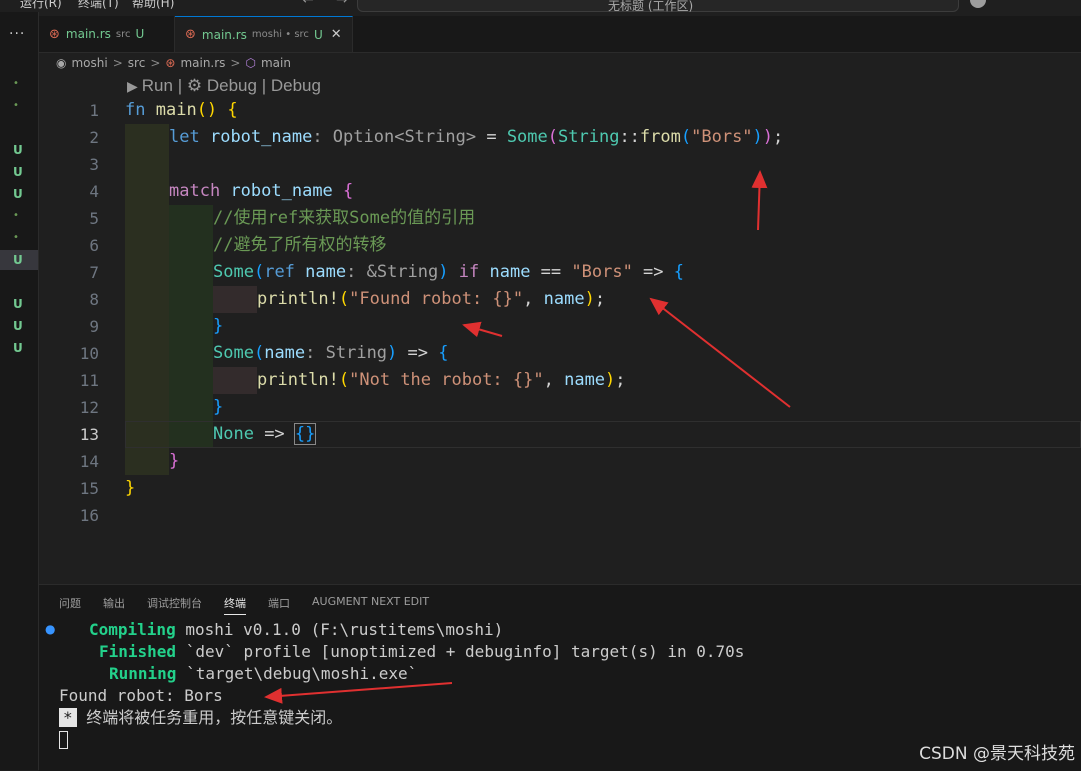 Image resolution: width=1081 pixels, height=771 pixels. Describe the element at coordinates (194, 85) in the screenshot. I see `gear-icon: ⚙` at that location.